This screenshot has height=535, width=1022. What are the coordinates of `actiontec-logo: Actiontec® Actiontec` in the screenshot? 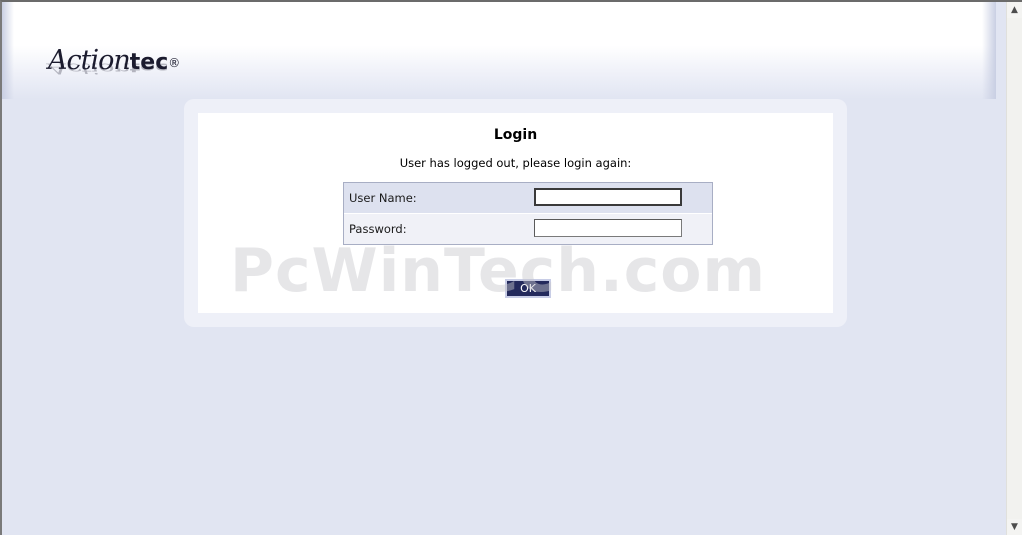 It's located at (114, 70).